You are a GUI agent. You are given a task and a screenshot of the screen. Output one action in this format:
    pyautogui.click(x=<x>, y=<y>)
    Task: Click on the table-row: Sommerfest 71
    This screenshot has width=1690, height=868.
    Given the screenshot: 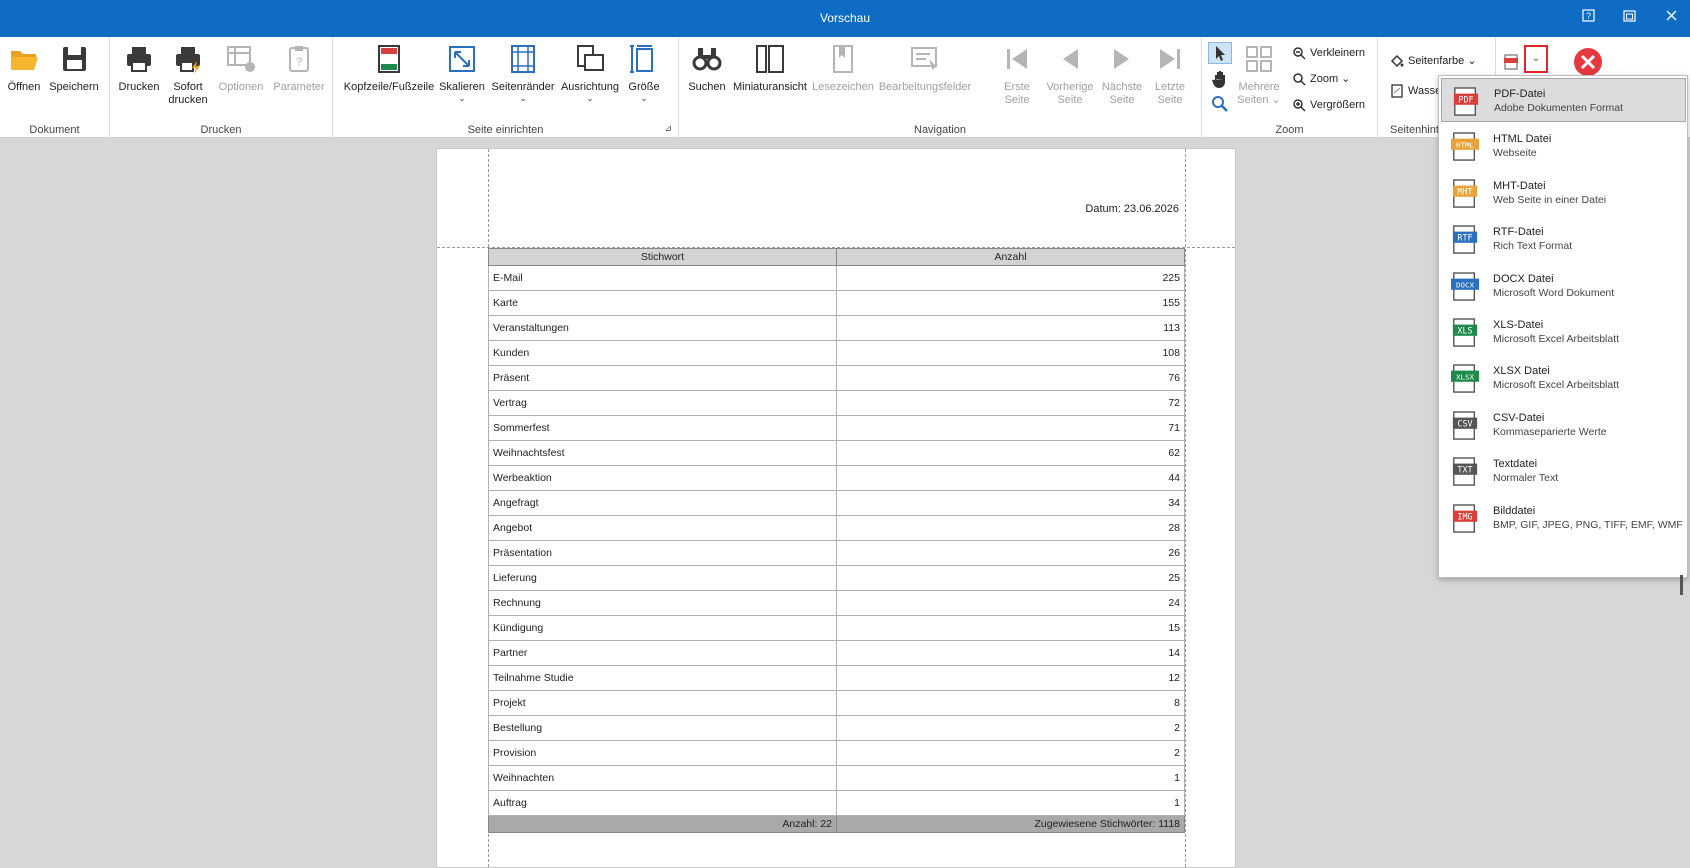 What is the action you would take?
    pyautogui.click(x=836, y=428)
    